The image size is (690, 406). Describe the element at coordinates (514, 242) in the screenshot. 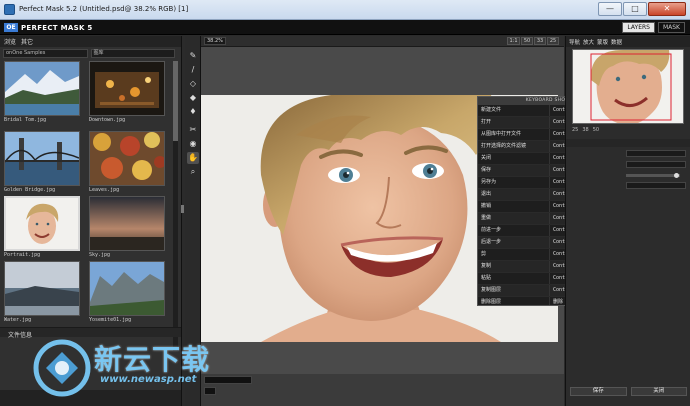

I see `shortcut-command: 后退一步` at that location.